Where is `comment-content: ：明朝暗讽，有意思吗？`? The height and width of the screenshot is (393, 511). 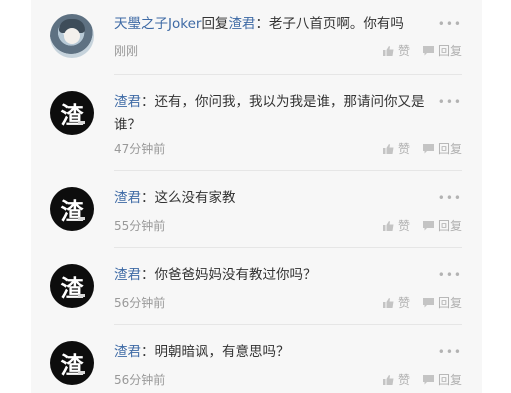
comment-content: ：明朝暗讽，有意思吗？ is located at coordinates (215, 352).